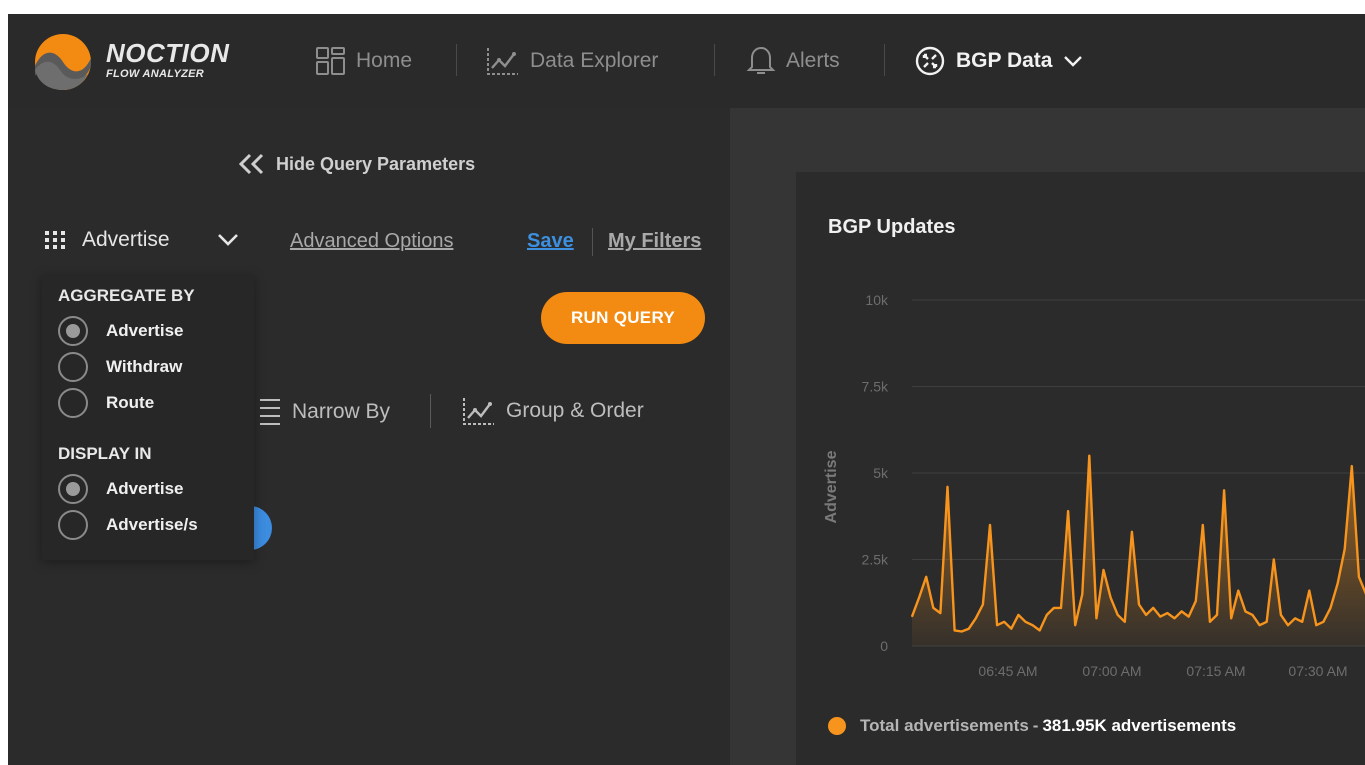 This screenshot has height=765, width=1365. Describe the element at coordinates (1111, 671) in the screenshot. I see `x-tick-label: 07:00 AM` at that location.